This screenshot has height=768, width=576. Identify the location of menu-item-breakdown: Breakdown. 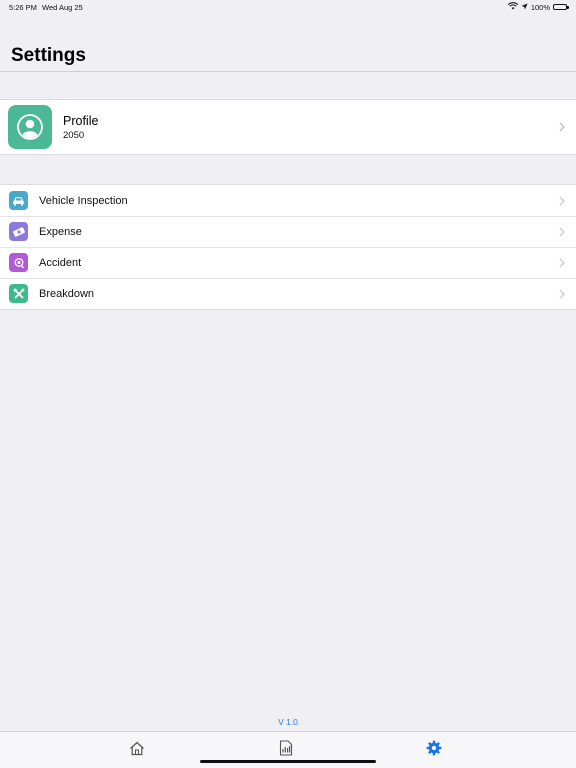
(288, 293).